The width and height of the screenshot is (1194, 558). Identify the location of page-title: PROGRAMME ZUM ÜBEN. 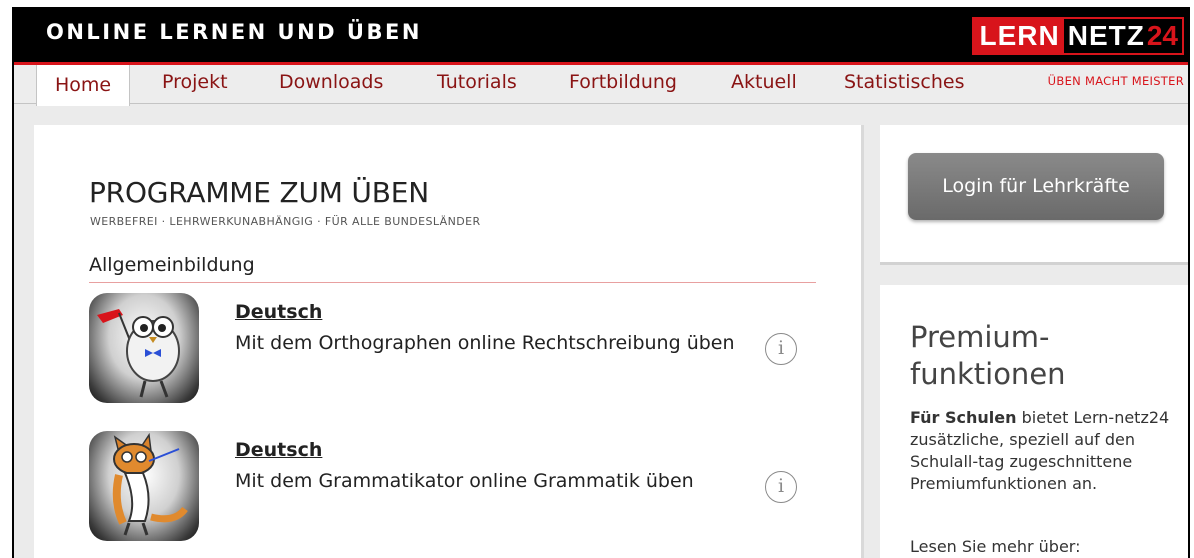
(259, 192).